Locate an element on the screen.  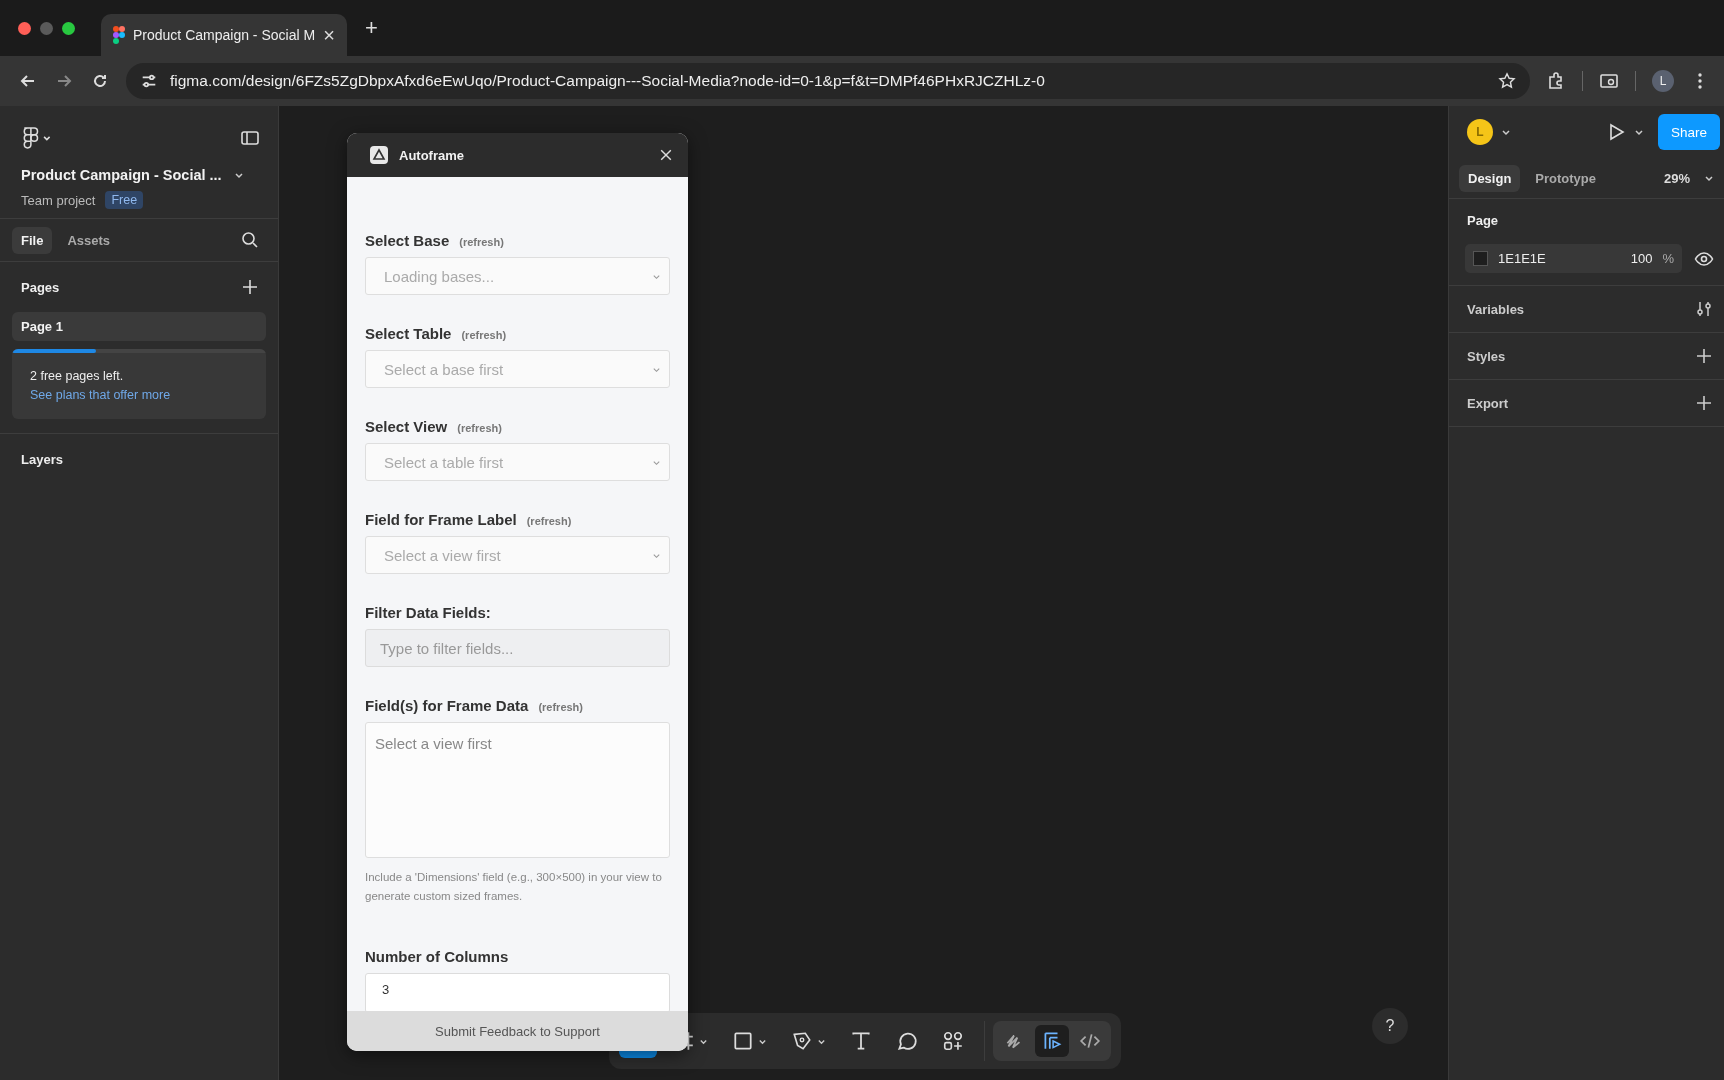
color-field: 1E1E1E 100 % is located at coordinates (1573, 258).